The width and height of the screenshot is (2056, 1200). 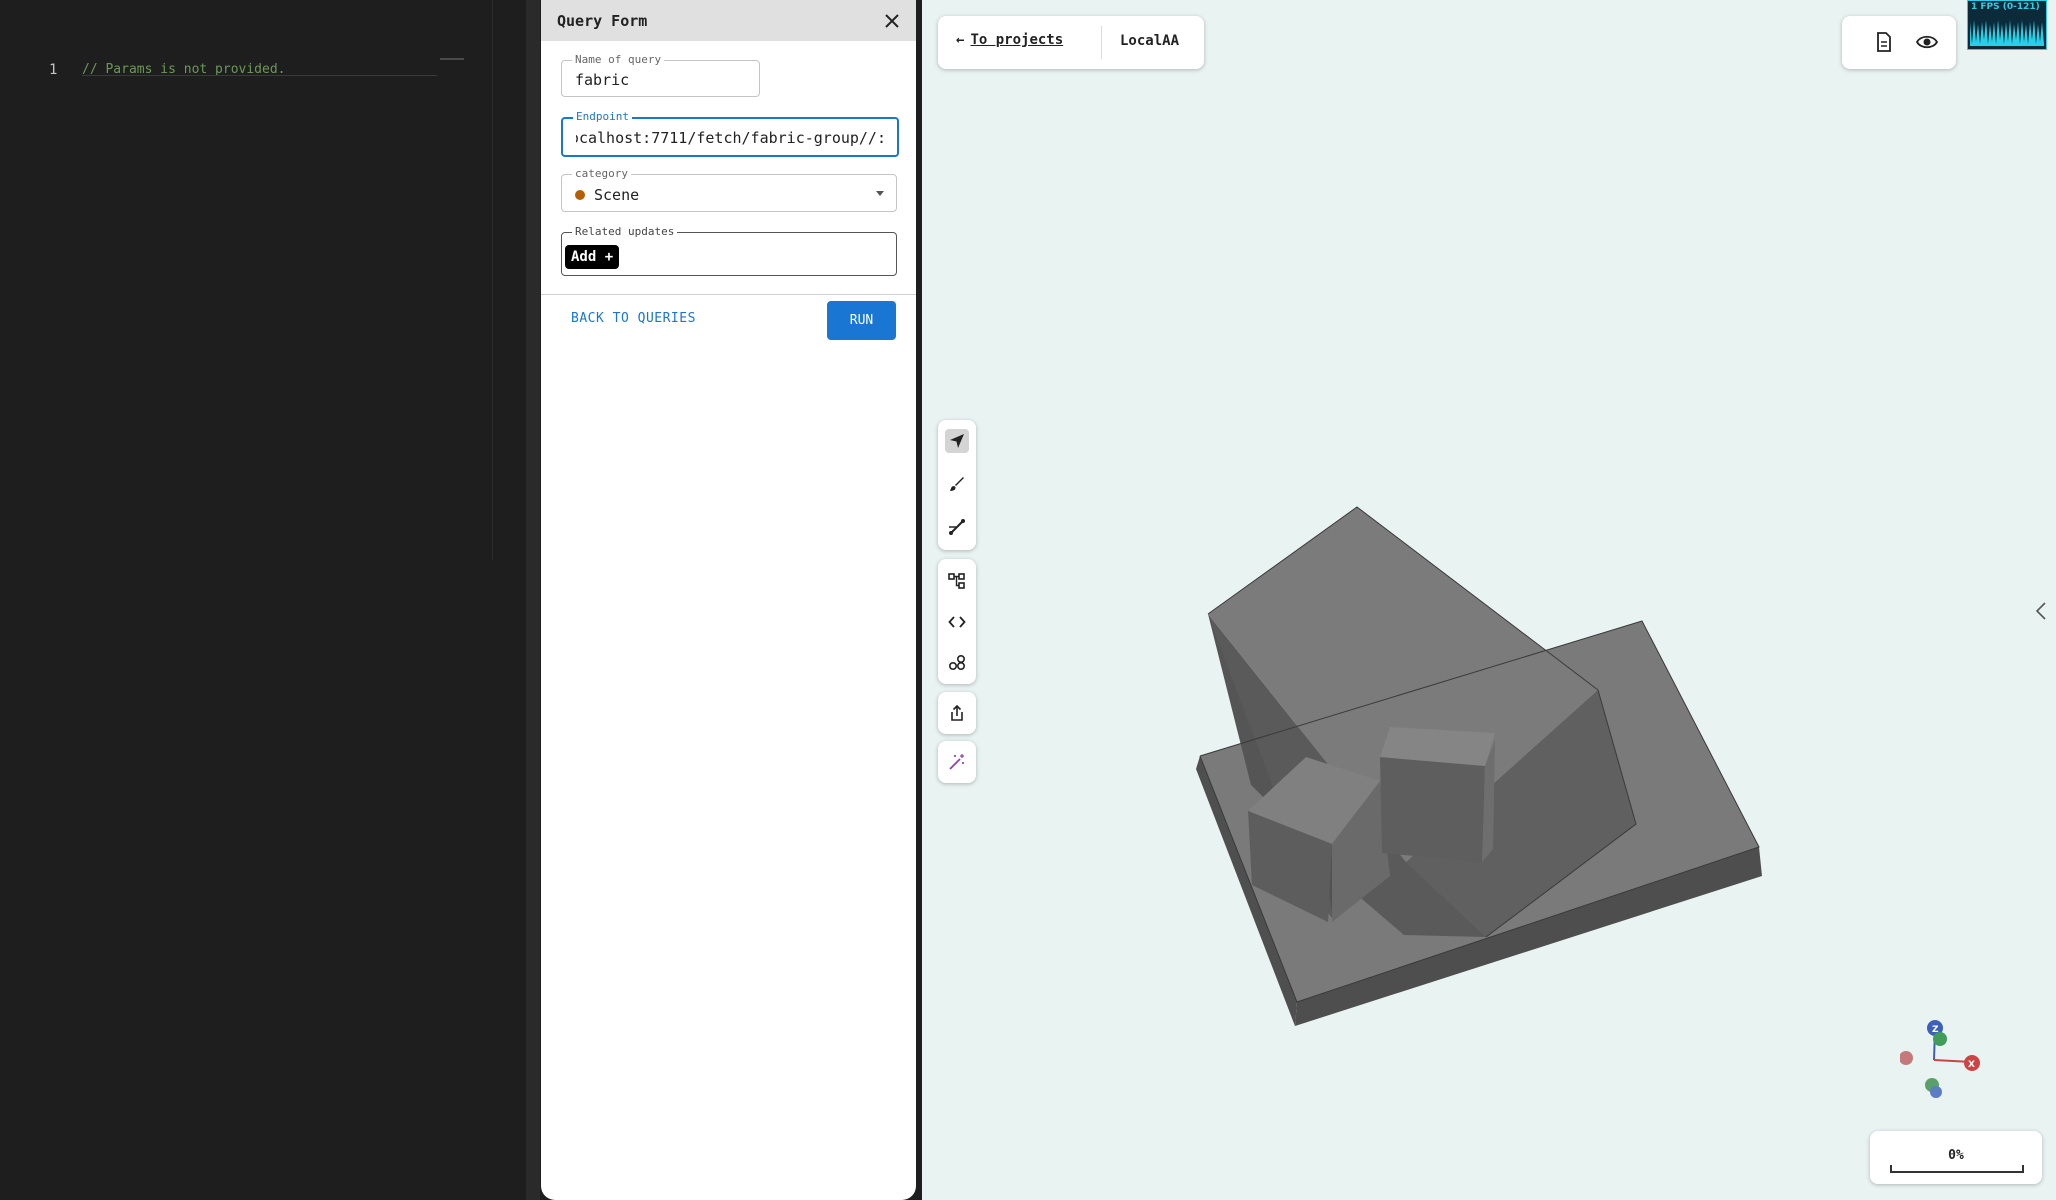 I want to click on tree-structure-icon, so click(x=957, y=581).